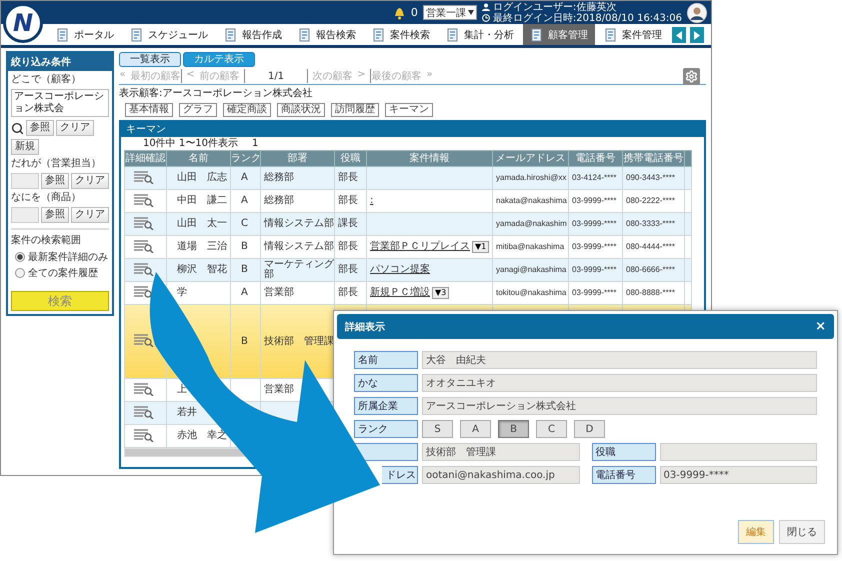  I want to click on table-row: 山田 広志 A 総務部 部長 yamada.hiroshi@xx 03-4124-**** 090-3443-****, so click(408, 178).